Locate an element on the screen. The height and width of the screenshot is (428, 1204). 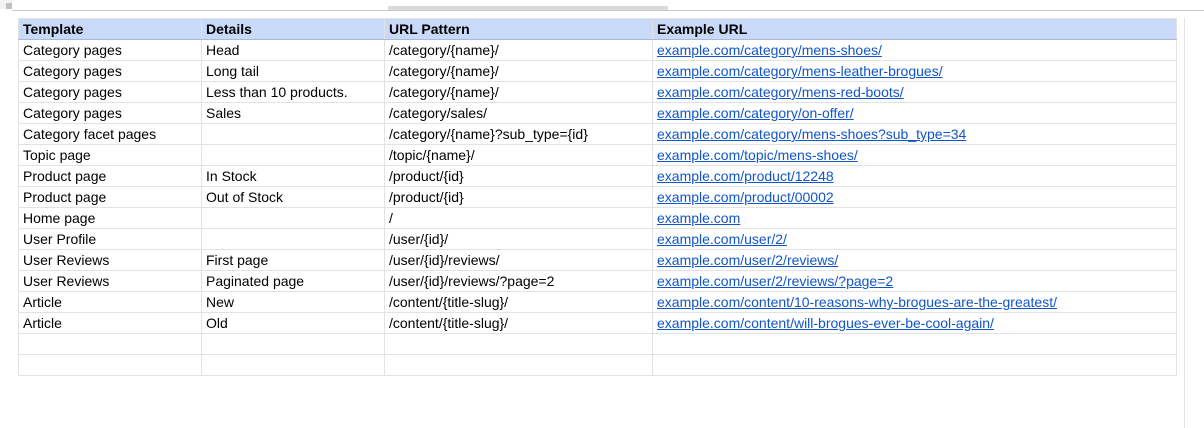
selected-column-indicator is located at coordinates (528, 8).